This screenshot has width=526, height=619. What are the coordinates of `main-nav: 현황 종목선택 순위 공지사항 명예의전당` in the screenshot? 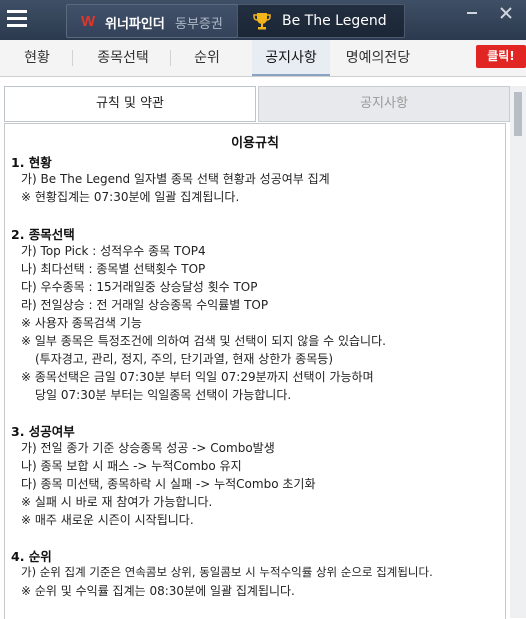 It's located at (263, 58).